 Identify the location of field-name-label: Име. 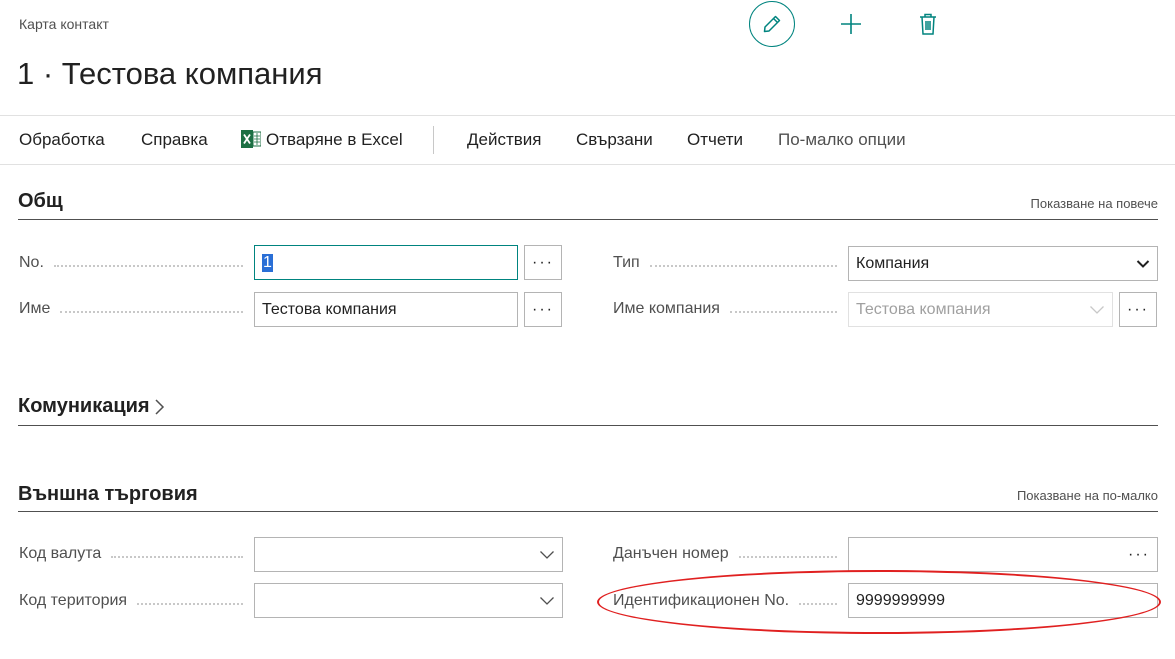
(131, 309).